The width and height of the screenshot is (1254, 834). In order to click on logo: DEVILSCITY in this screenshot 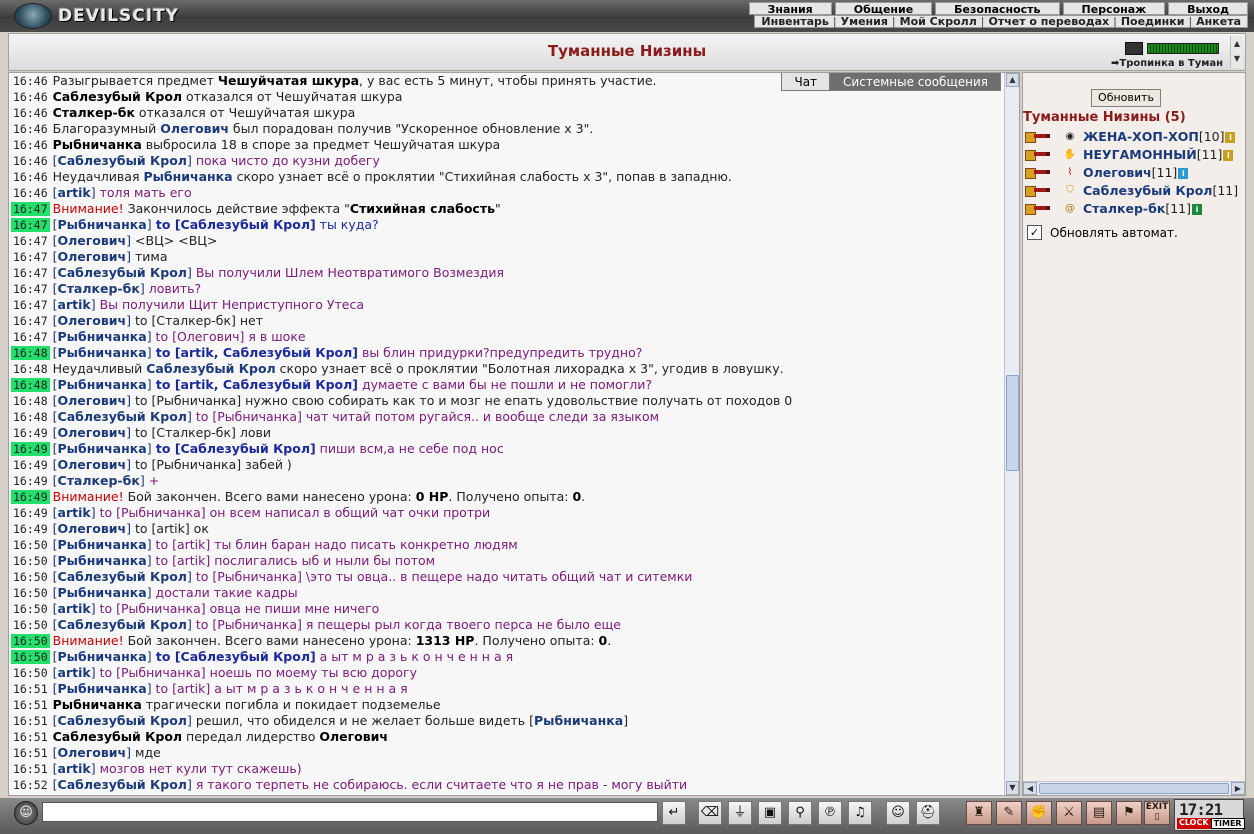, I will do `click(96, 16)`.